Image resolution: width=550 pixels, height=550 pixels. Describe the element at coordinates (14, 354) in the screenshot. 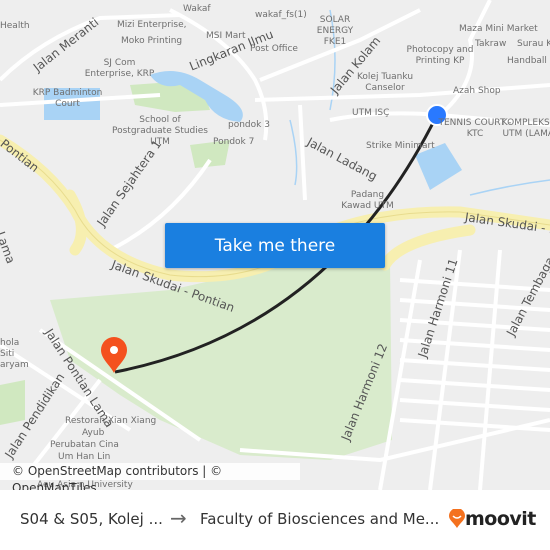

I see `map-label: hola Siti aryam` at that location.